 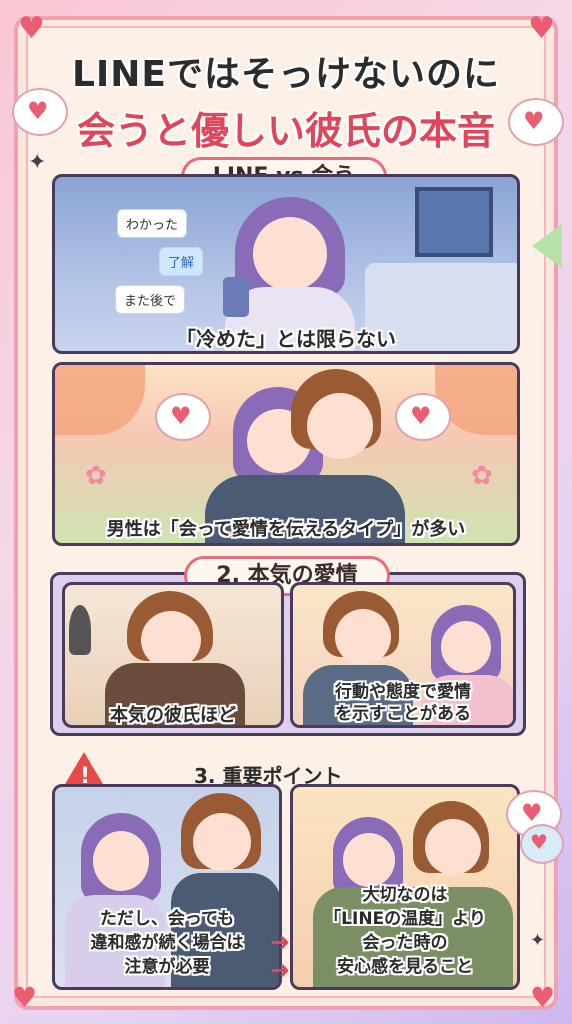 What do you see at coordinates (167, 887) in the screenshot?
I see `panel-caution: ただし、会っても 違和感が続く場合は 注意が必要` at bounding box center [167, 887].